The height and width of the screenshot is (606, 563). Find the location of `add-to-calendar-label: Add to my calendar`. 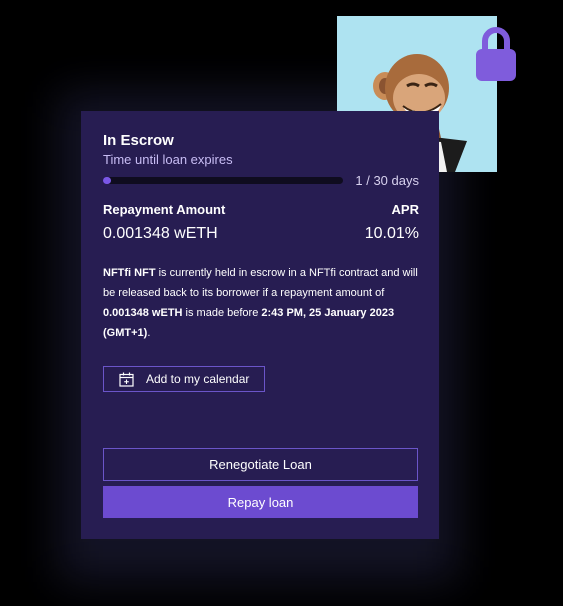

add-to-calendar-label: Add to my calendar is located at coordinates (198, 379).